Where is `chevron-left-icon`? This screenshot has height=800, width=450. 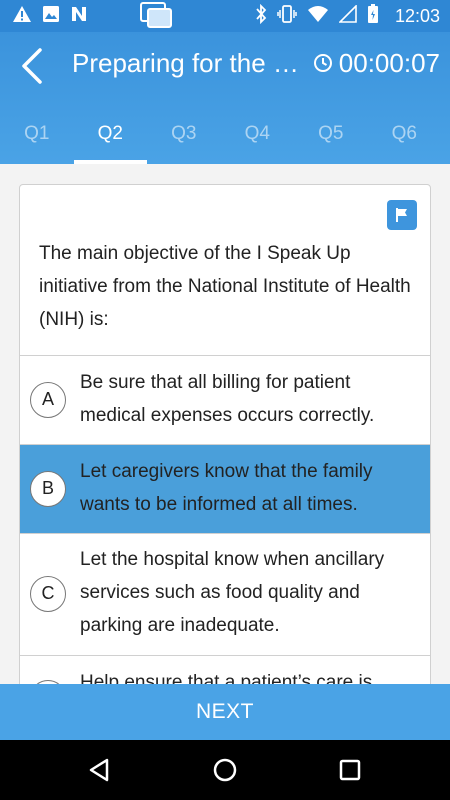
chevron-left-icon is located at coordinates (32, 66).